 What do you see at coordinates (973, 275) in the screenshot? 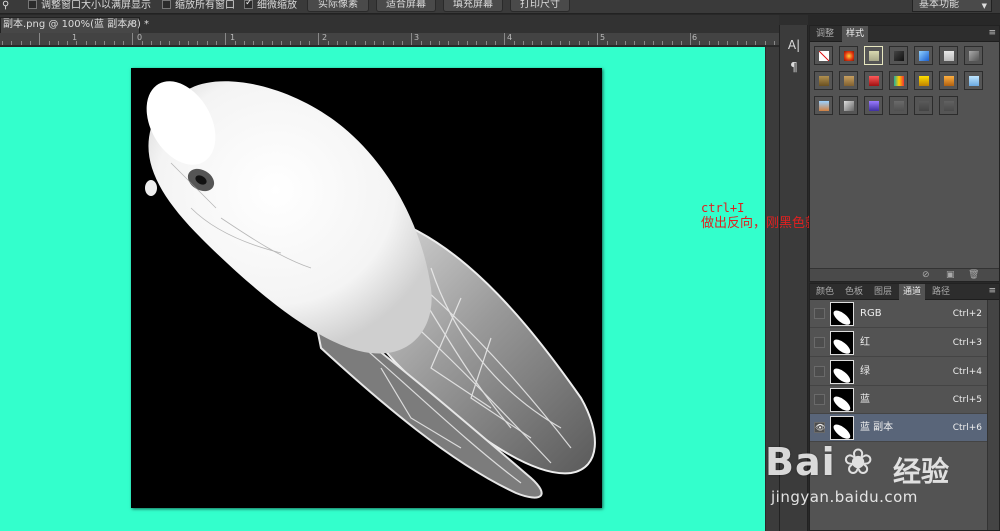
I see `delete-style-icon: 🗑` at bounding box center [973, 275].